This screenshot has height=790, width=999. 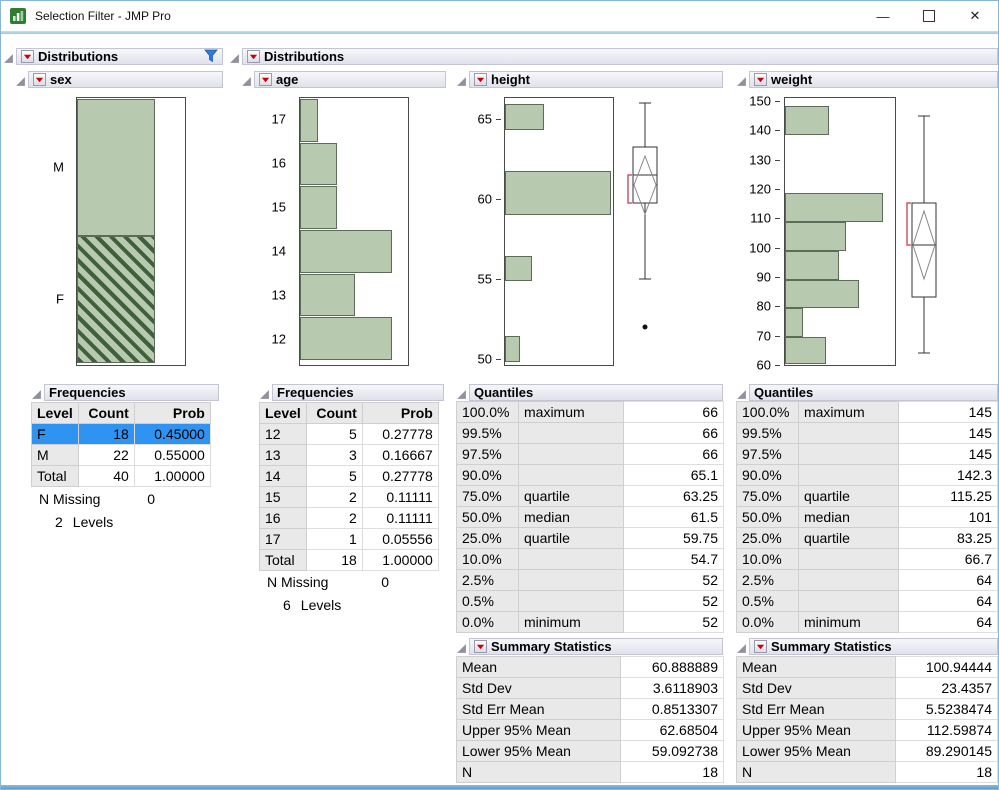 I want to click on table-row: 16 2 0.11111, so click(x=349, y=518).